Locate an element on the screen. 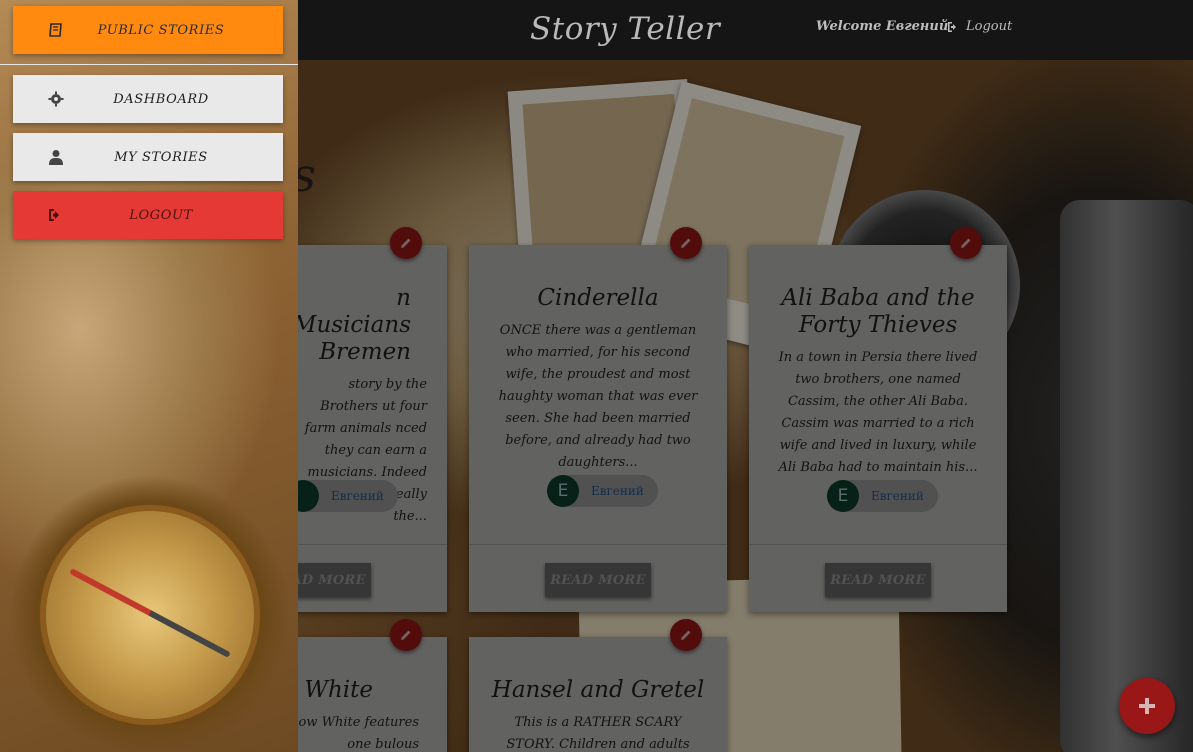 The image size is (1193, 752). sidenav-divider is located at coordinates (149, 64).